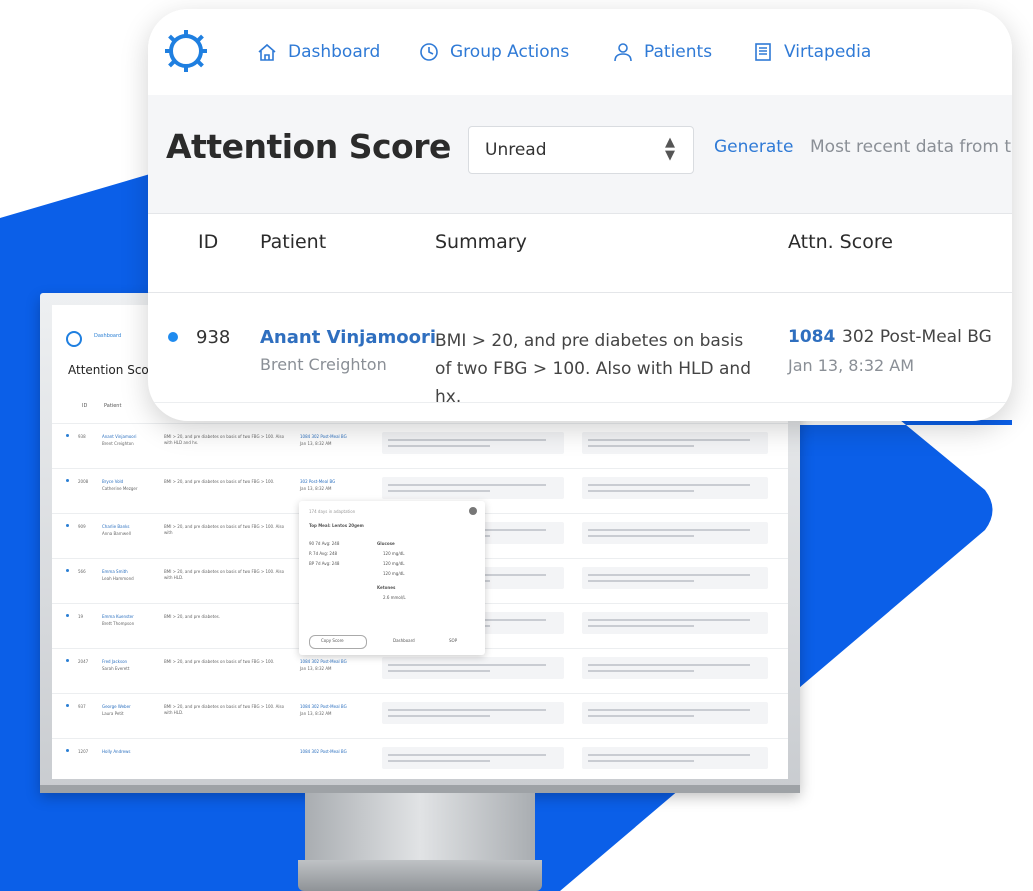 The width and height of the screenshot is (1033, 891). Describe the element at coordinates (132, 572) in the screenshot. I see `patient-name-link: Emma Smith` at that location.